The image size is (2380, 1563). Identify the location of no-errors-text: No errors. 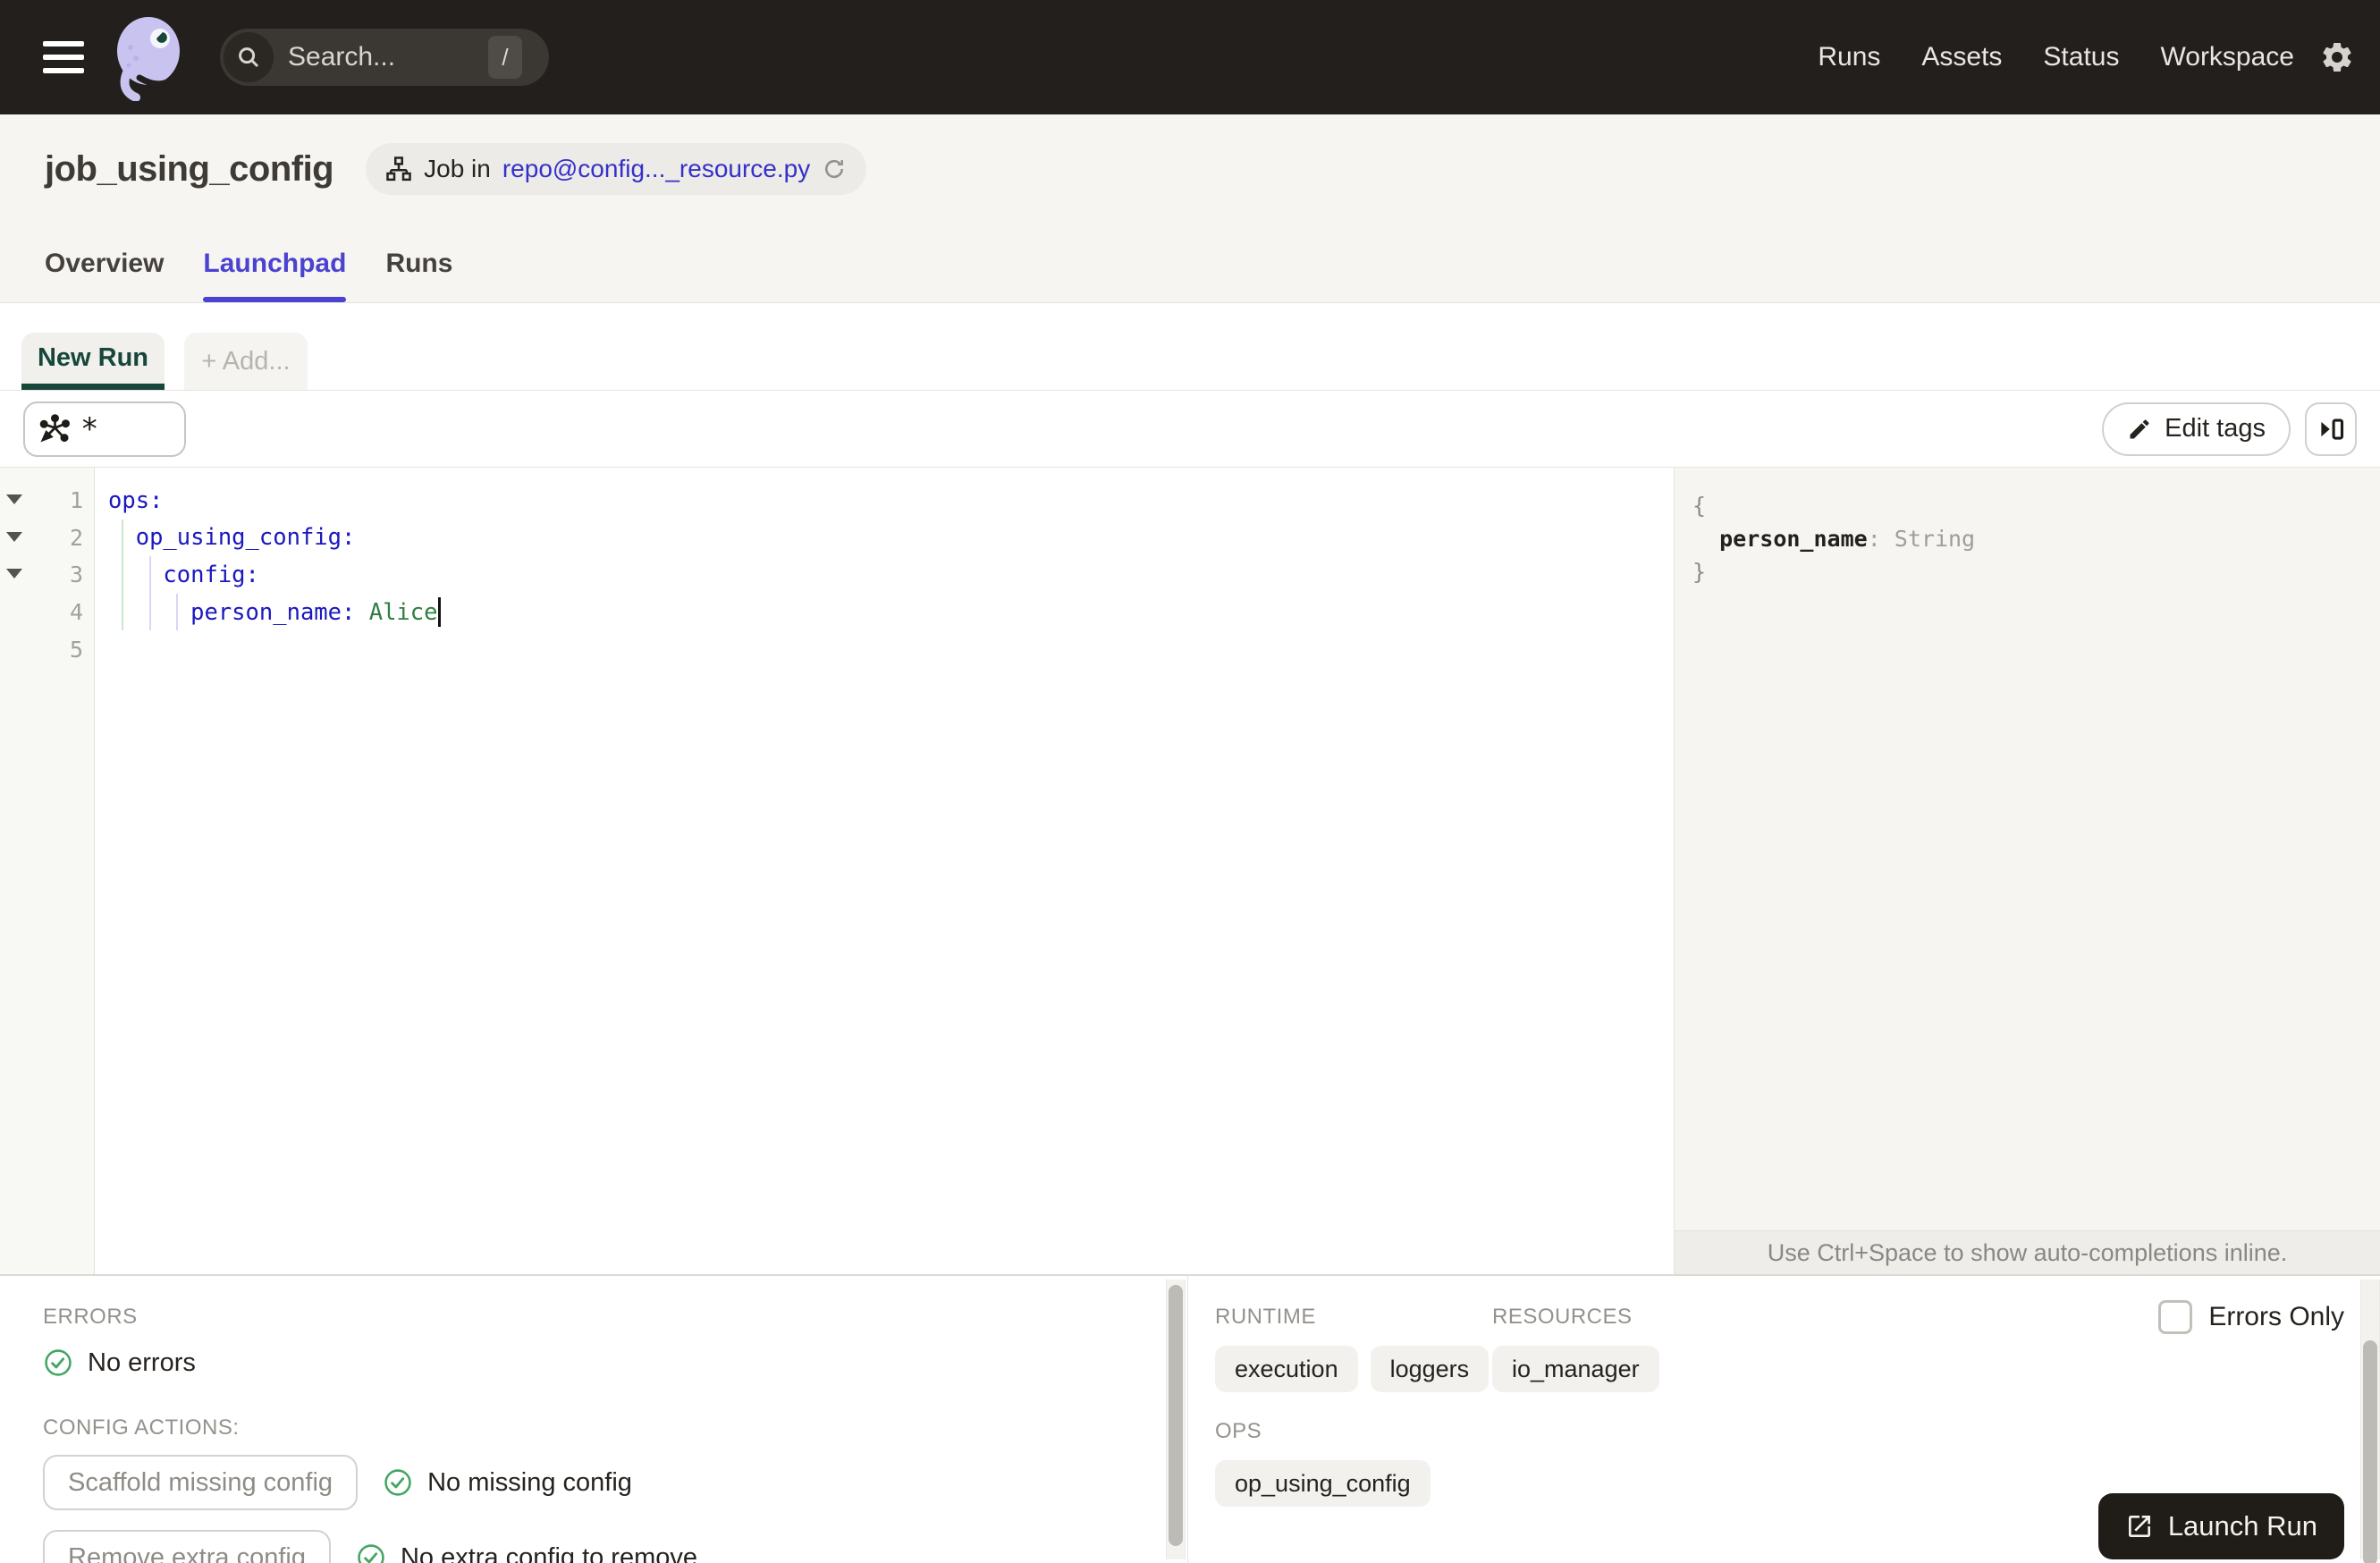
(142, 1362).